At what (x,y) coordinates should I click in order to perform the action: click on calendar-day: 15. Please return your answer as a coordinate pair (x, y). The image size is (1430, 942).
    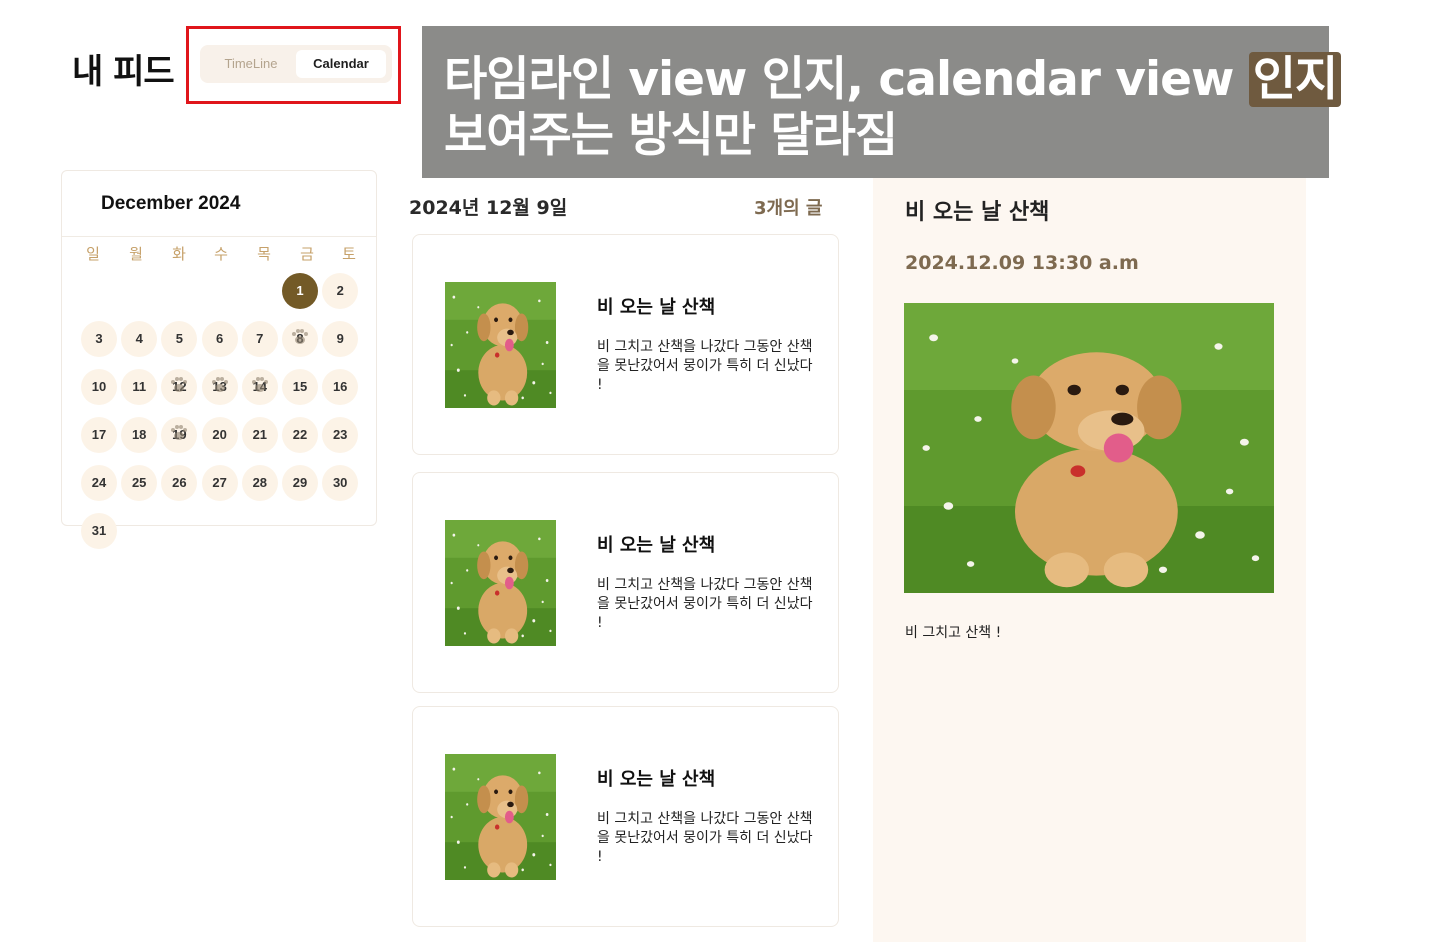
    Looking at the image, I should click on (300, 387).